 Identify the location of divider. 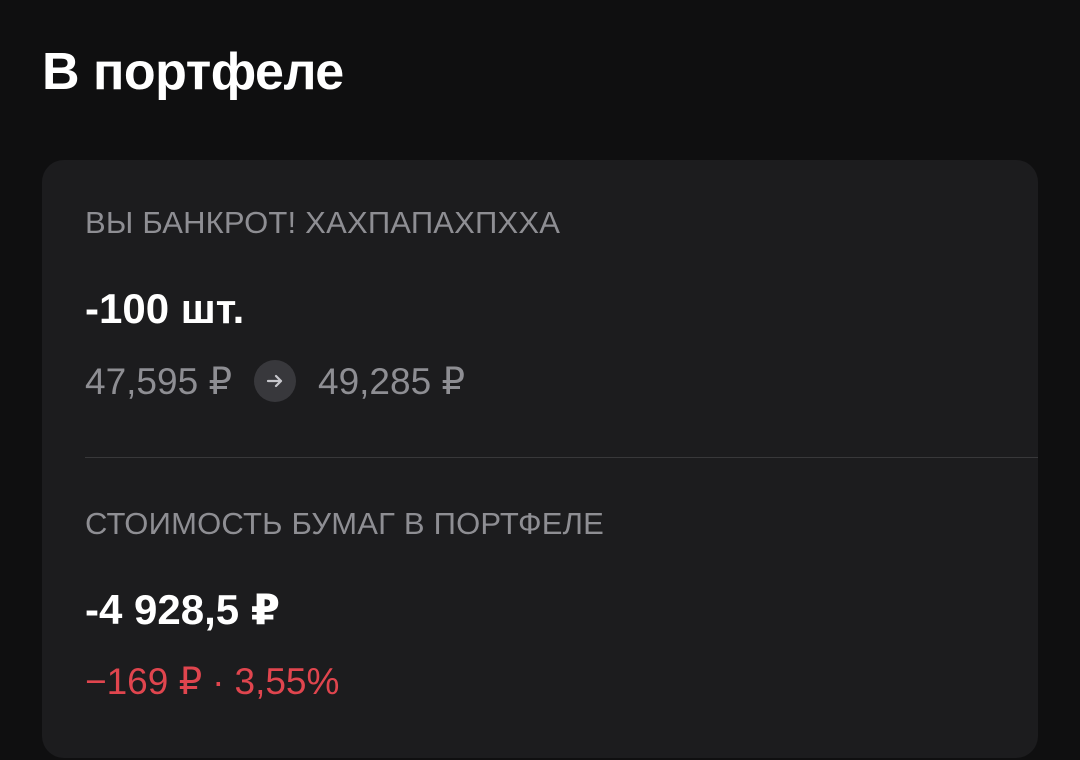
(561, 457).